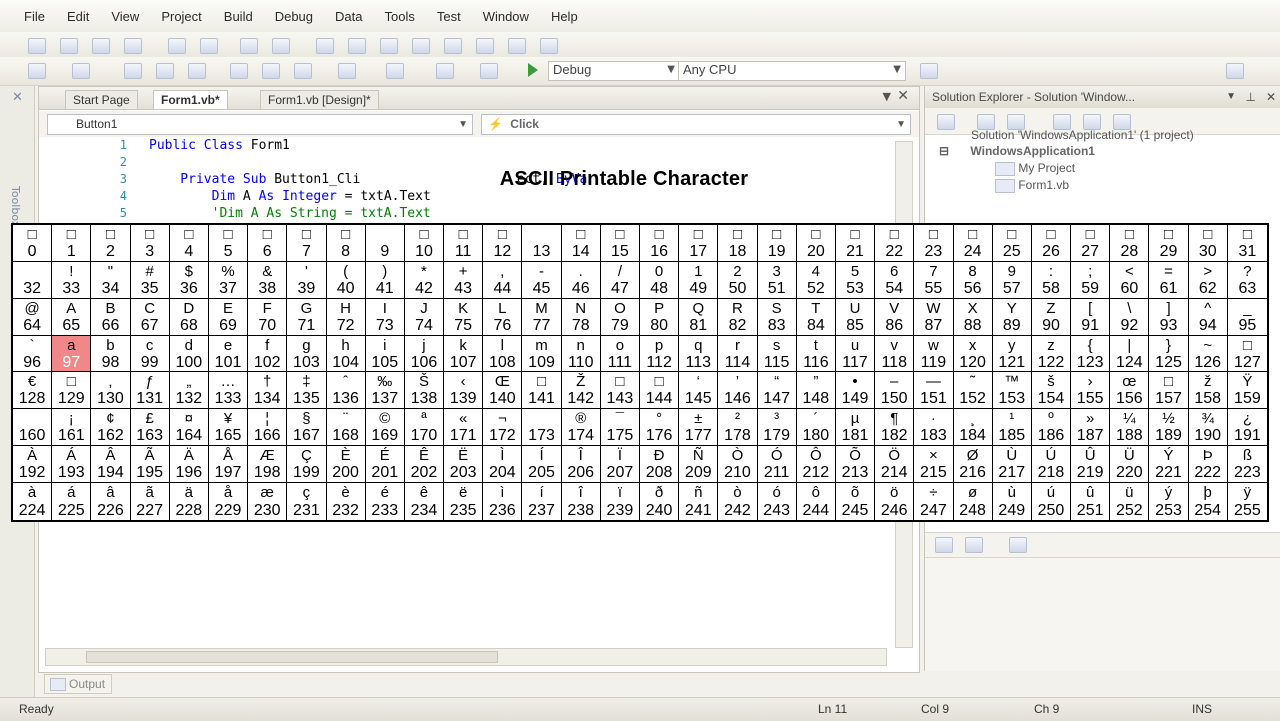 Image resolution: width=1280 pixels, height=721 pixels. What do you see at coordinates (1051, 492) in the screenshot?
I see `ascii-char: ú` at bounding box center [1051, 492].